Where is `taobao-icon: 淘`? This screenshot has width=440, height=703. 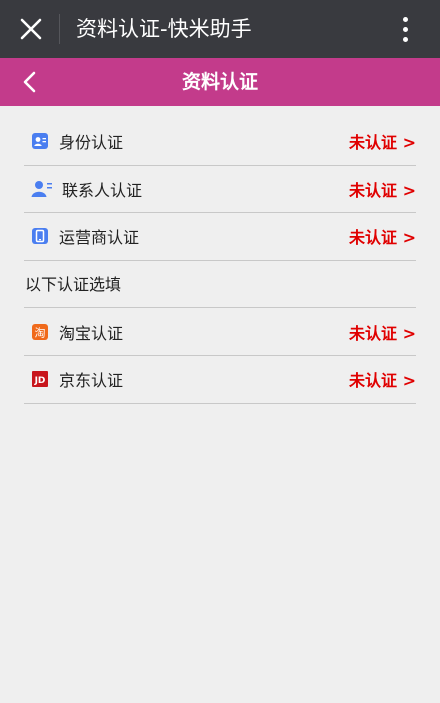 taobao-icon: 淘 is located at coordinates (40, 332).